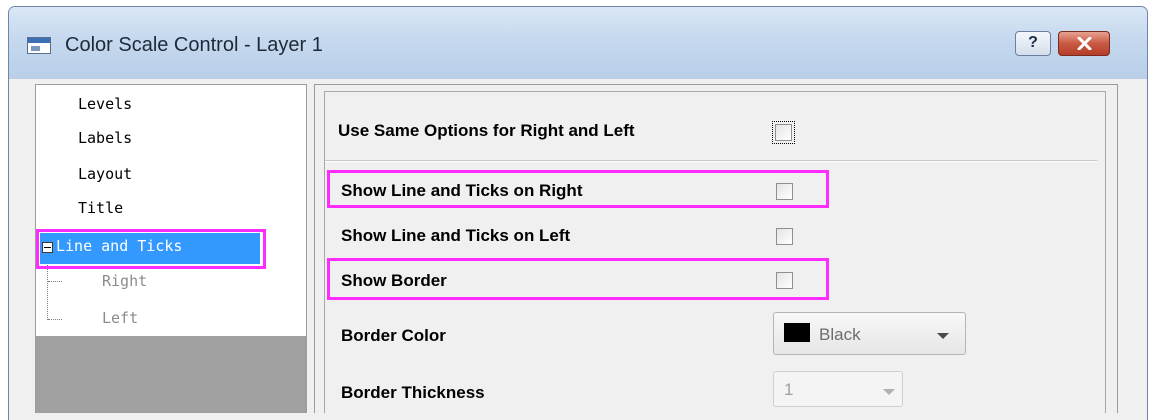  I want to click on show-border-highlight-box, so click(578, 279).